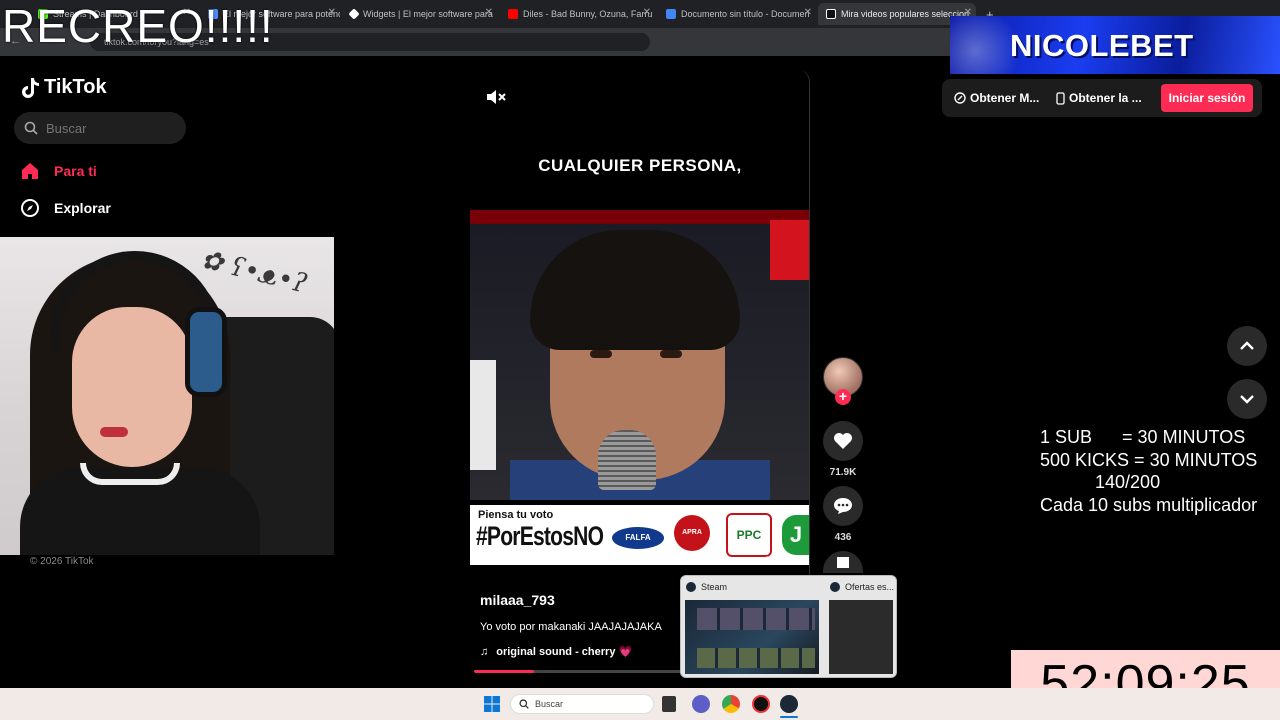 Image resolution: width=1280 pixels, height=720 pixels. I want to click on tiktok-search, so click(100, 128).